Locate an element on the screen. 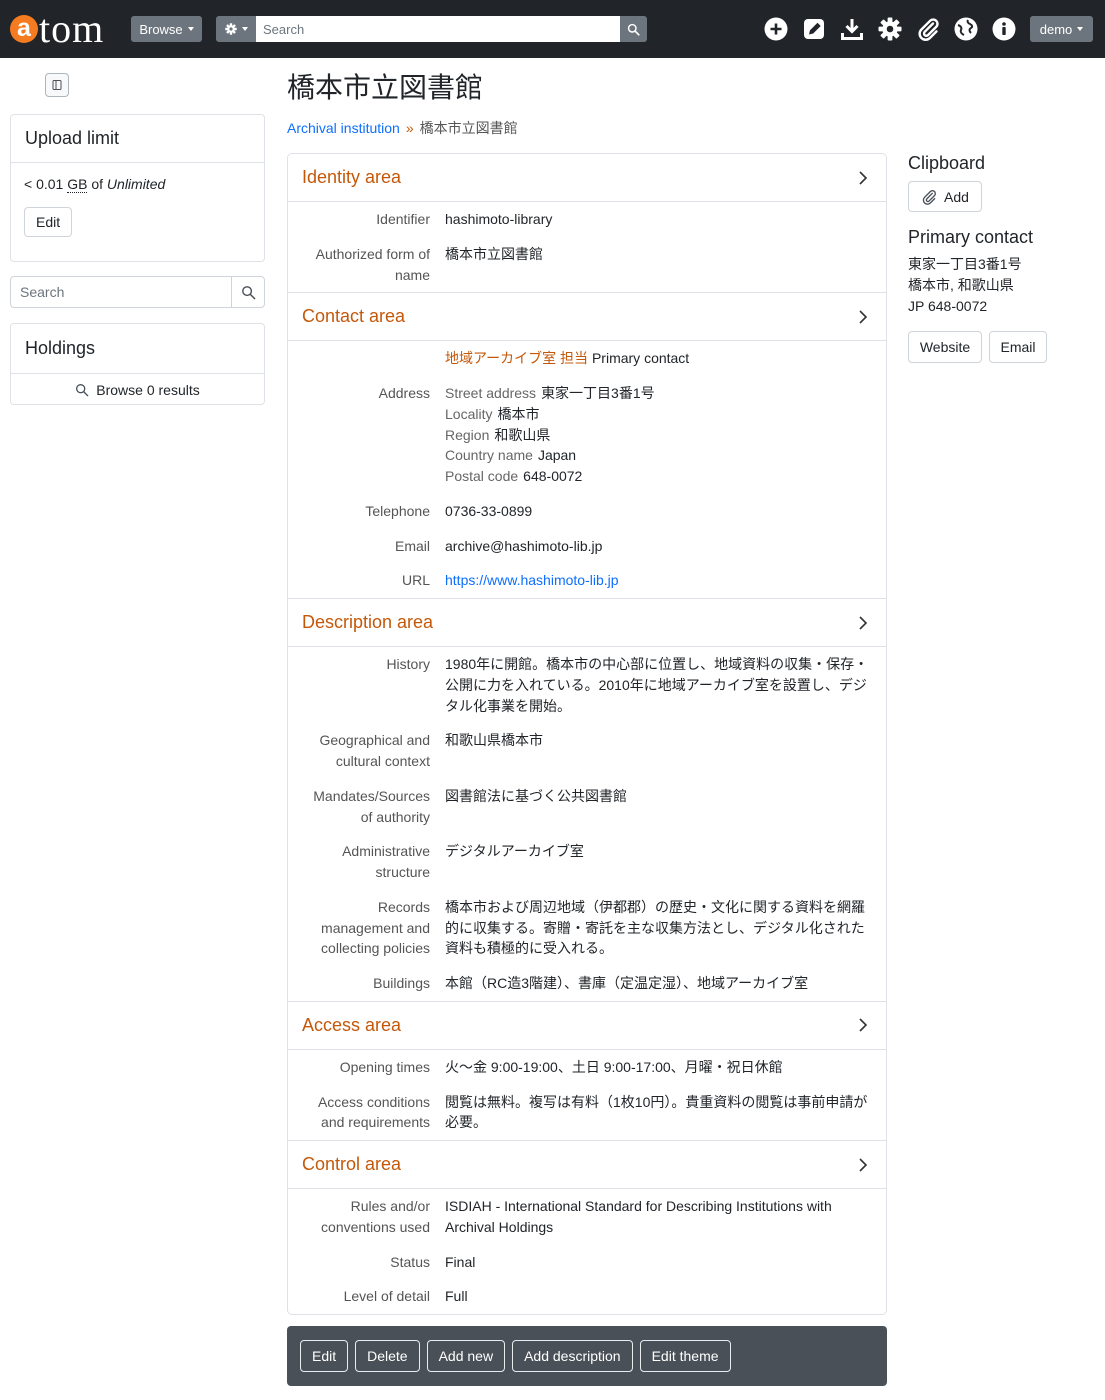  global-search-button is located at coordinates (633, 29).